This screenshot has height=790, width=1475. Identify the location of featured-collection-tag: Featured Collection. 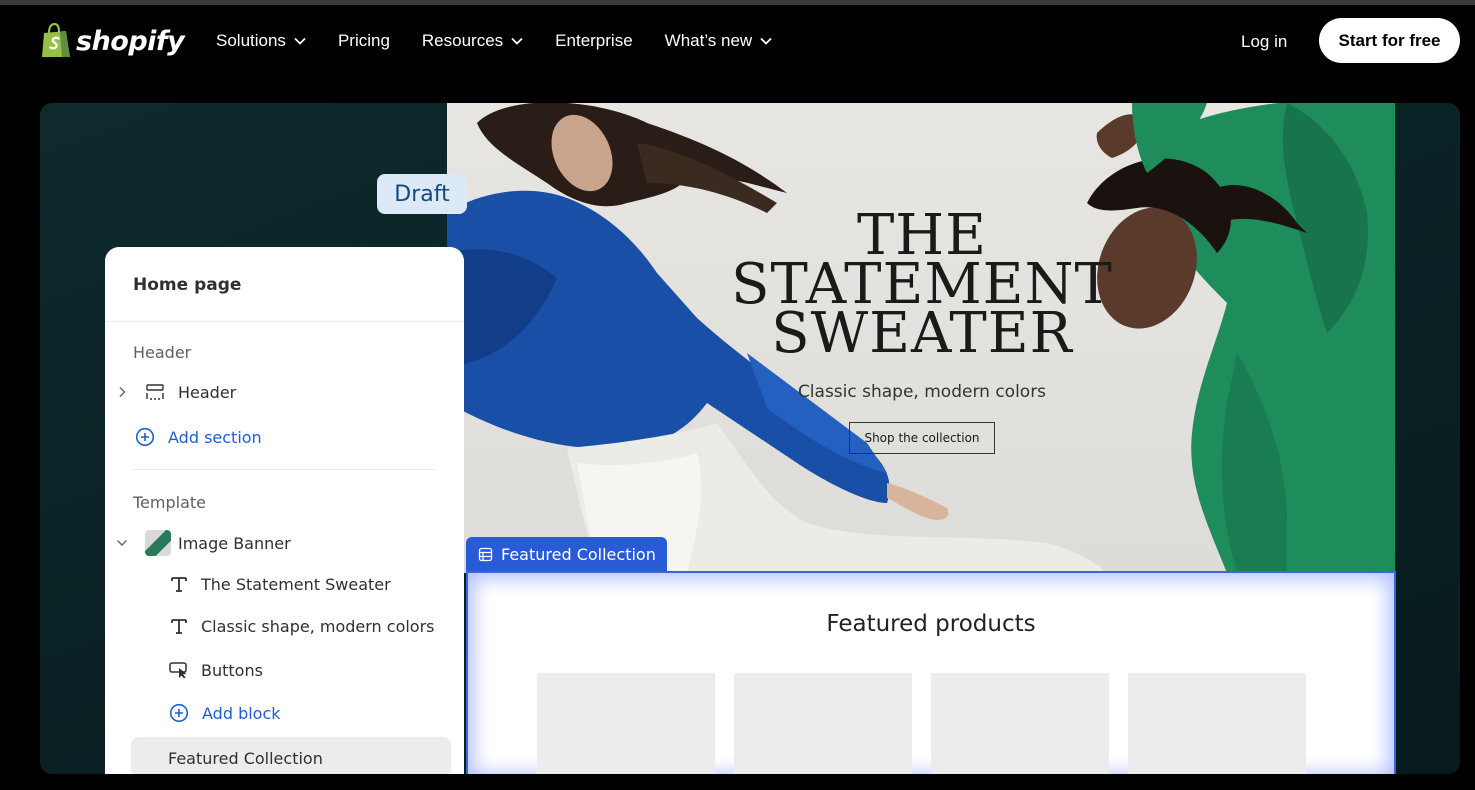
(566, 554).